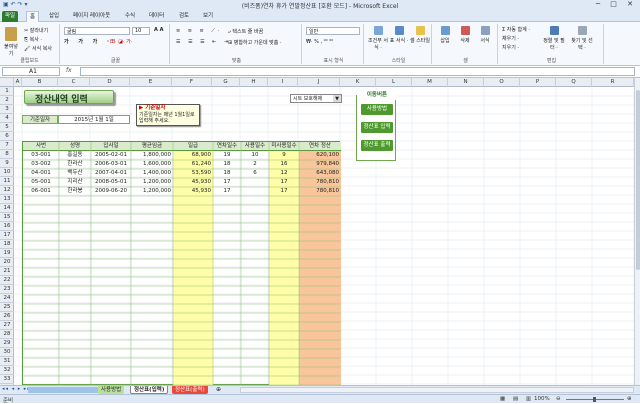  What do you see at coordinates (7, 262) in the screenshot?
I see `row-header: 20` at bounding box center [7, 262].